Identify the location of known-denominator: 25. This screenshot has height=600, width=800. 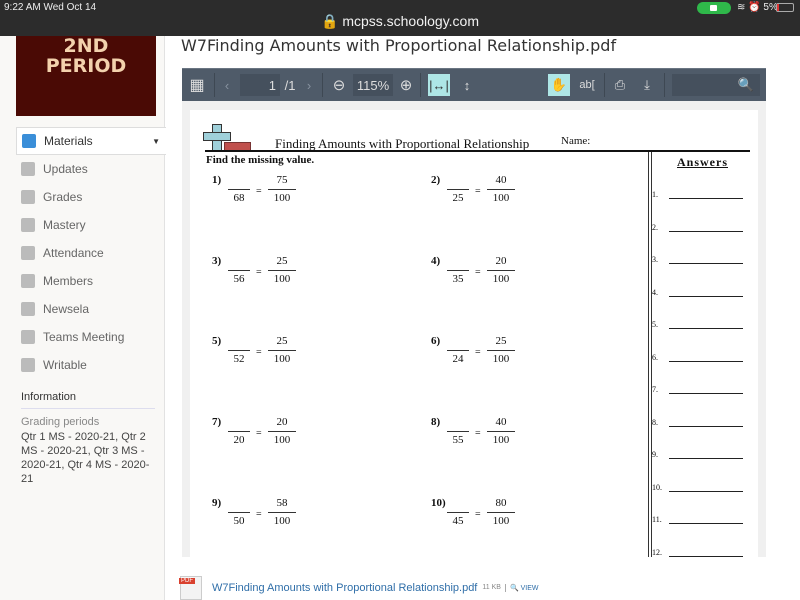
(458, 198).